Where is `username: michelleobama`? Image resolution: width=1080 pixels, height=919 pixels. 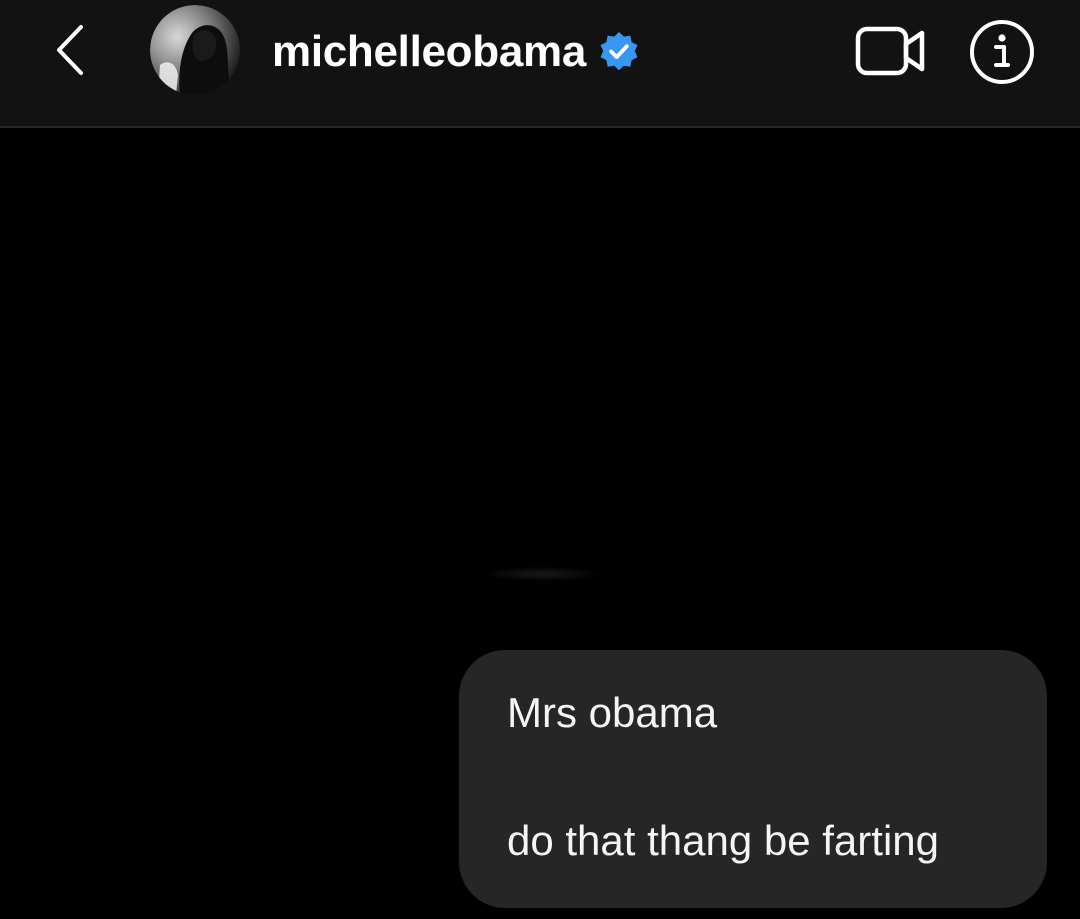 username: michelleobama is located at coordinates (429, 51).